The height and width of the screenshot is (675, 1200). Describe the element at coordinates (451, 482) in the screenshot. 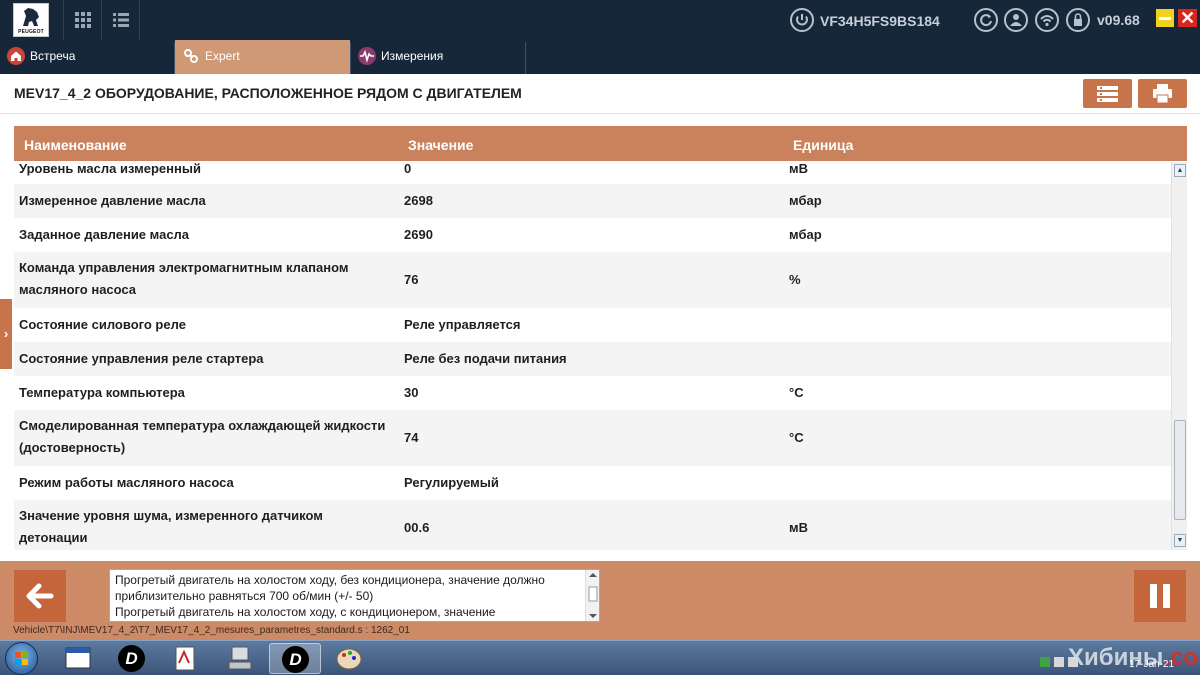

I see `param-value: Регулируемый` at that location.